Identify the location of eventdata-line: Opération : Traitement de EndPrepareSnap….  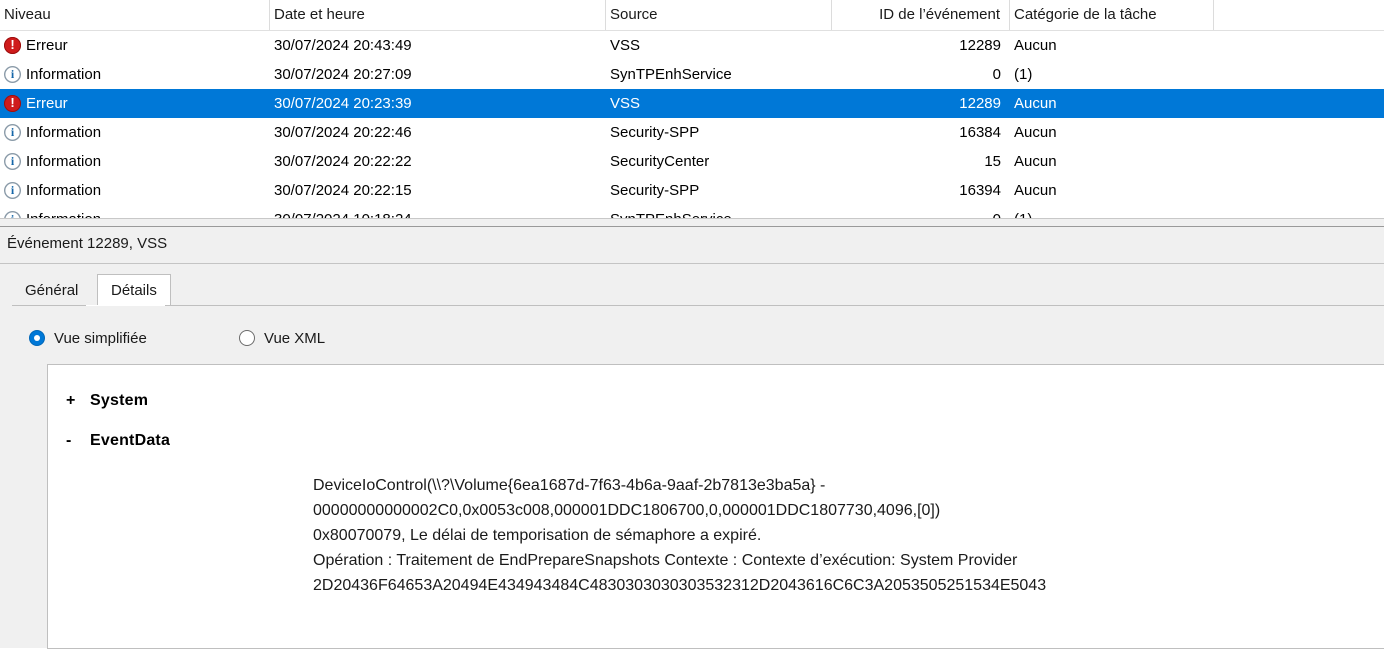
(665, 560).